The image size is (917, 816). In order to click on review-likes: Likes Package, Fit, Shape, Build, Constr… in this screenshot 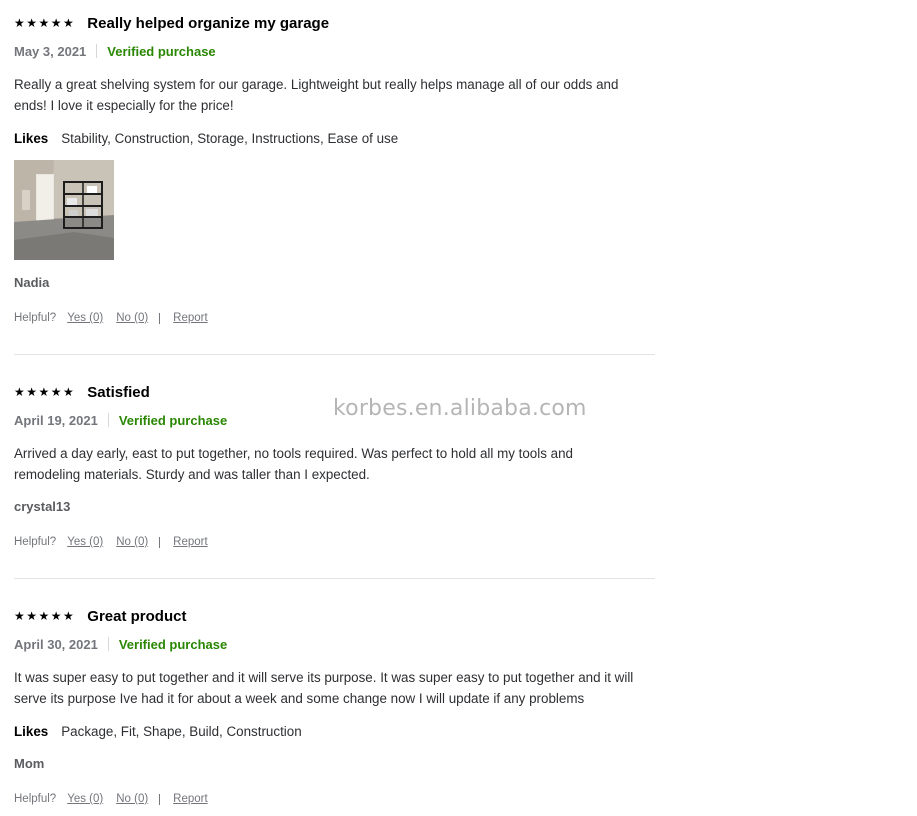, I will do `click(334, 731)`.